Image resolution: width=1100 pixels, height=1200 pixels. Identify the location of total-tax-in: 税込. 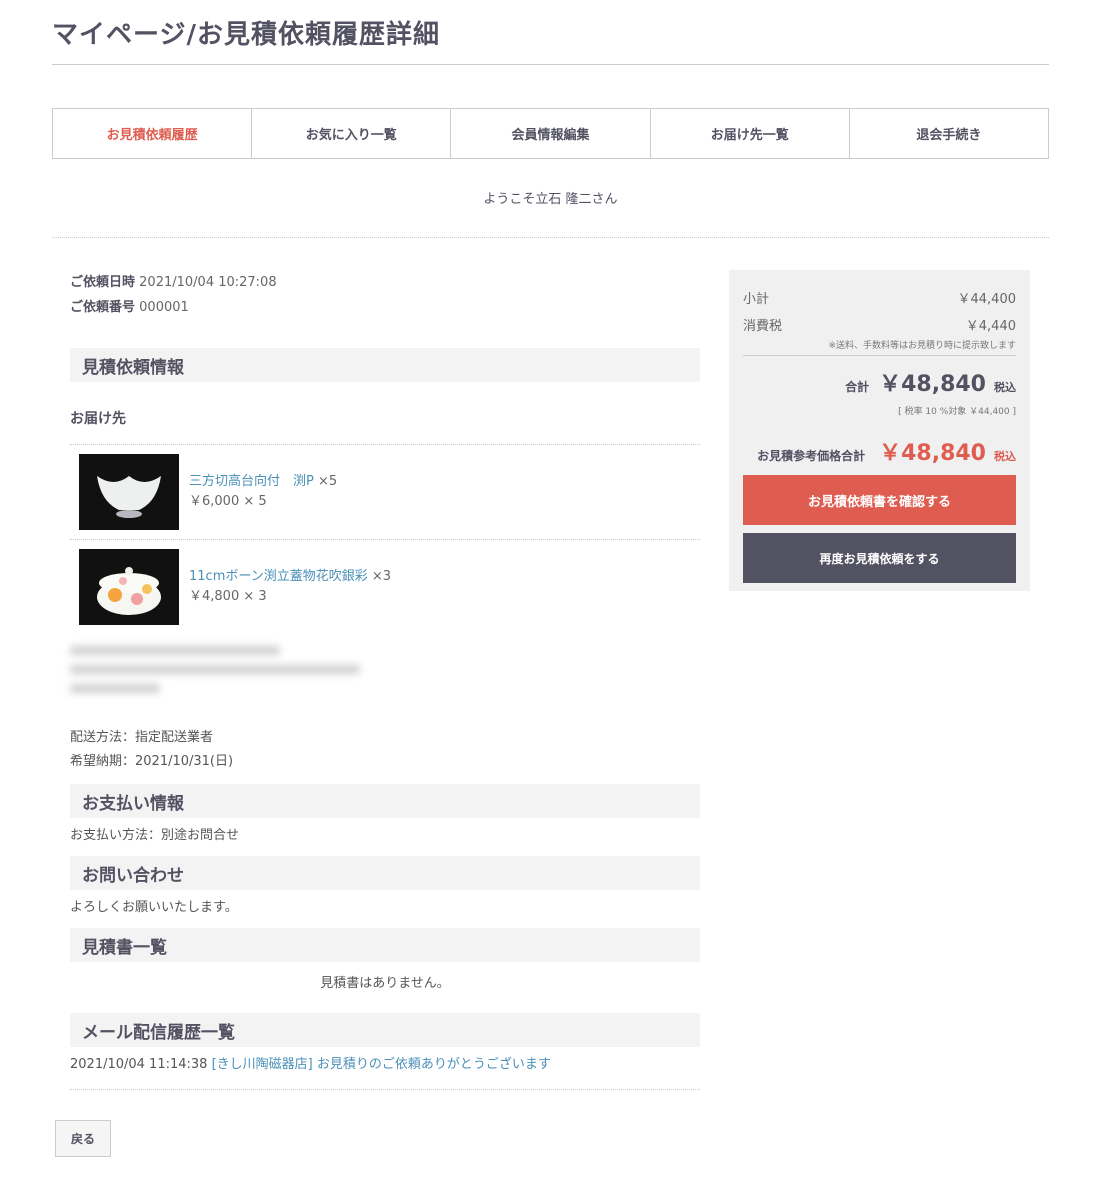
(1005, 387).